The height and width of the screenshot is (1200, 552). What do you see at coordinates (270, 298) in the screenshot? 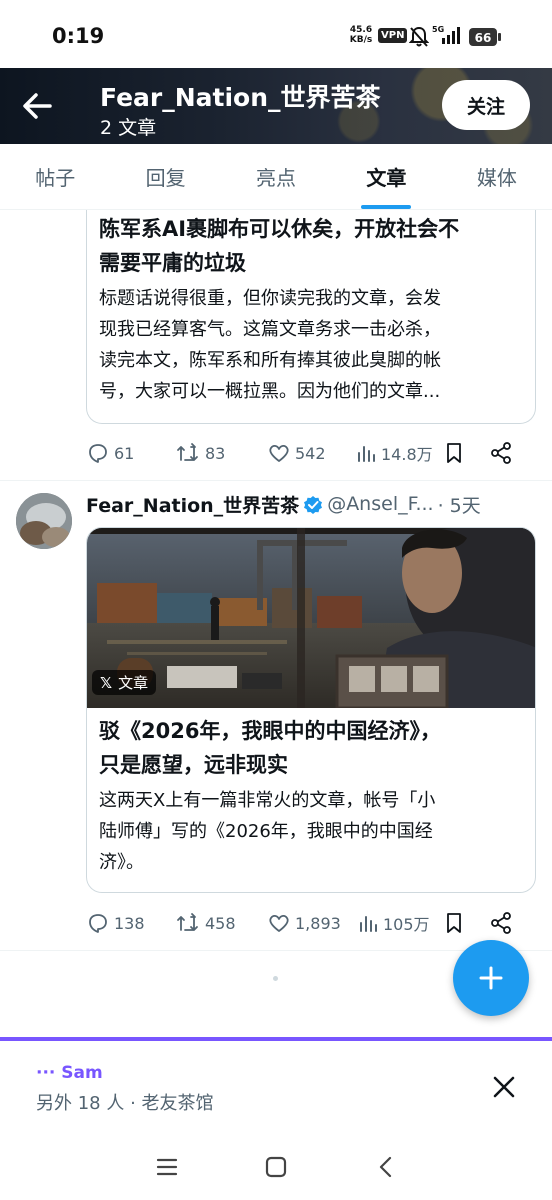
I see `article-excerpt-line: 标题话说得很重，但你读完我的文章，会发` at bounding box center [270, 298].